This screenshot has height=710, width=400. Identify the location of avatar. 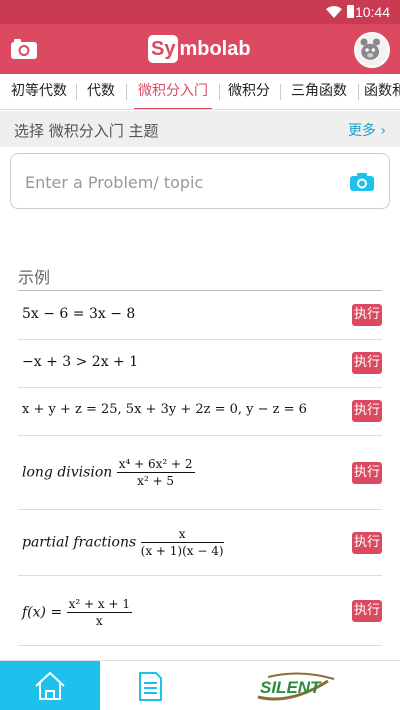
(372, 50).